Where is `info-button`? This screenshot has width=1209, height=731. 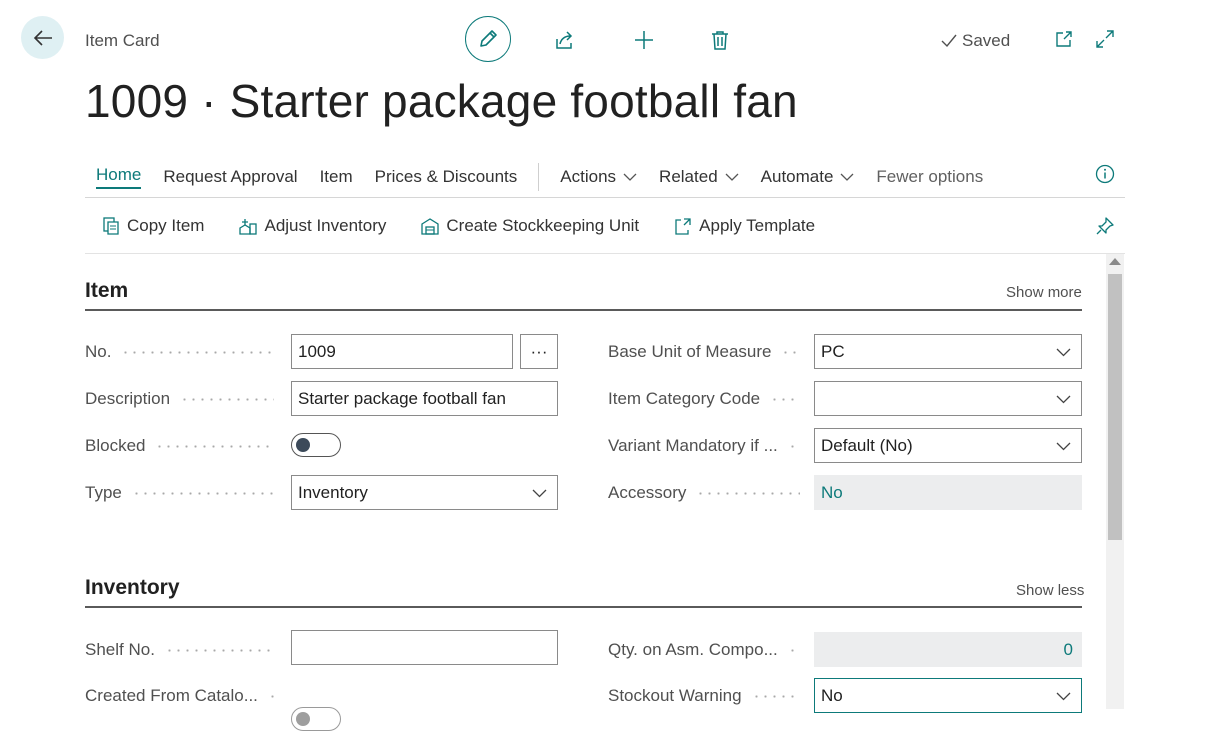
info-button is located at coordinates (1105, 174).